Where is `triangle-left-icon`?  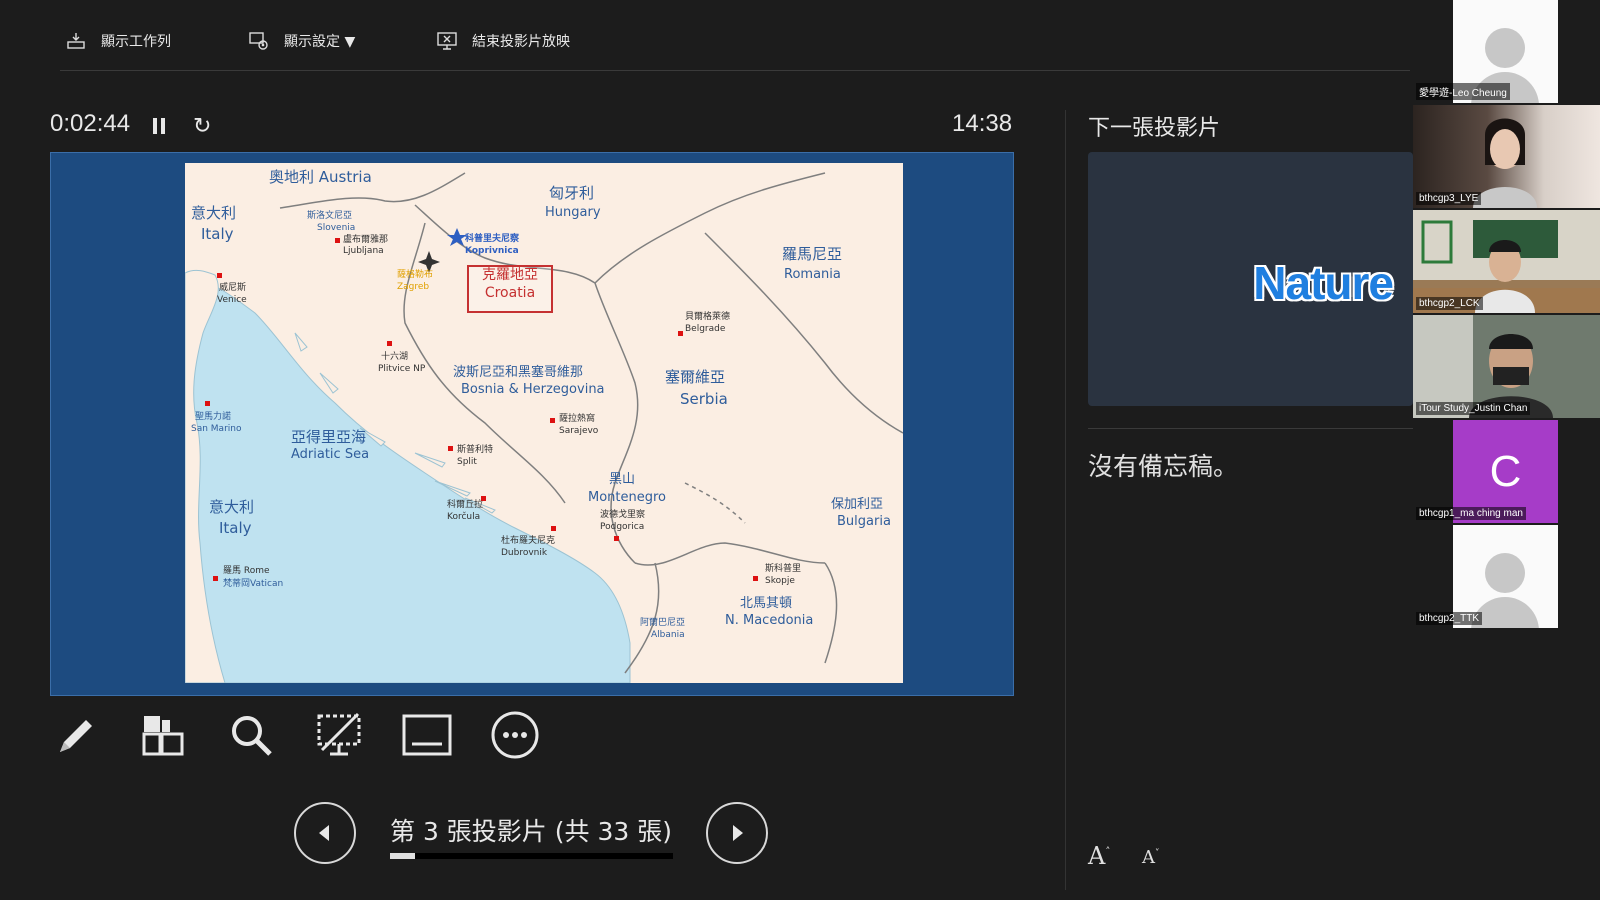 triangle-left-icon is located at coordinates (324, 833).